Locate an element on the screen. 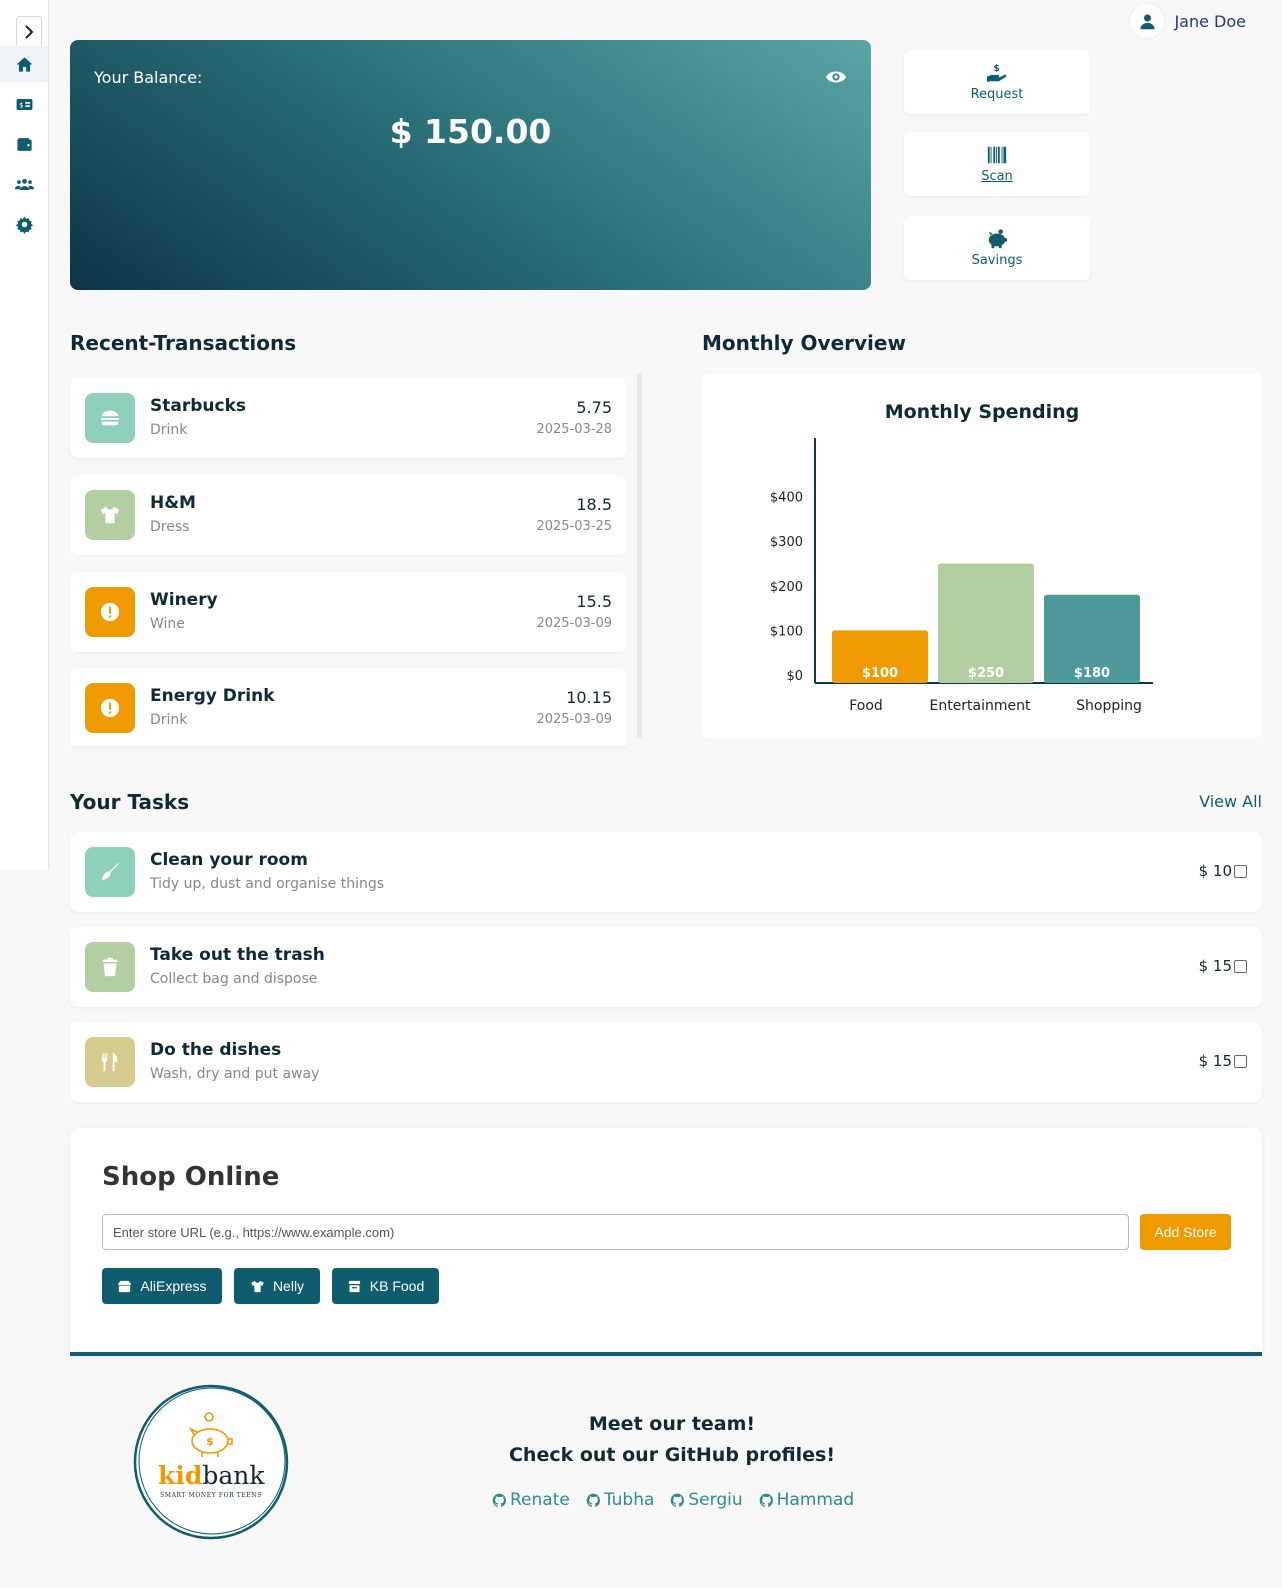 This screenshot has height=1588, width=1282. users-icon is located at coordinates (24, 184).